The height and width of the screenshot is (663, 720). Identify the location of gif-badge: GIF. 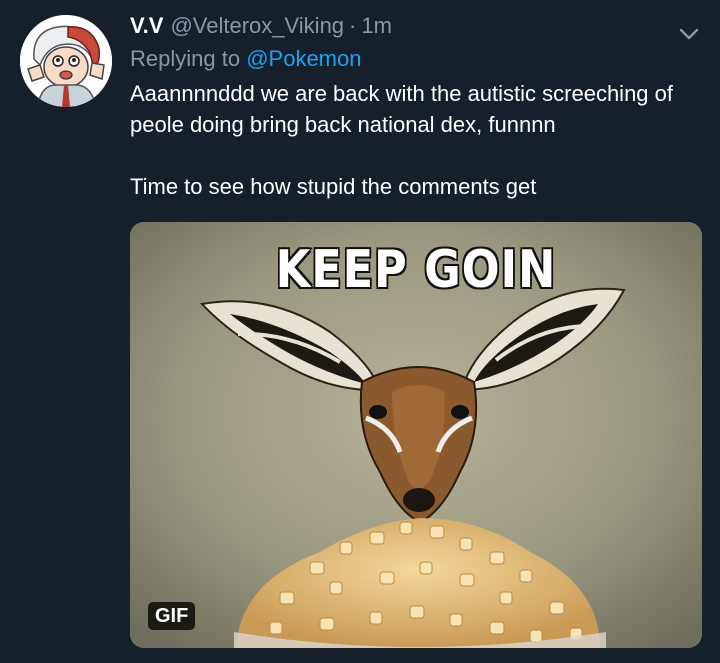
(172, 616).